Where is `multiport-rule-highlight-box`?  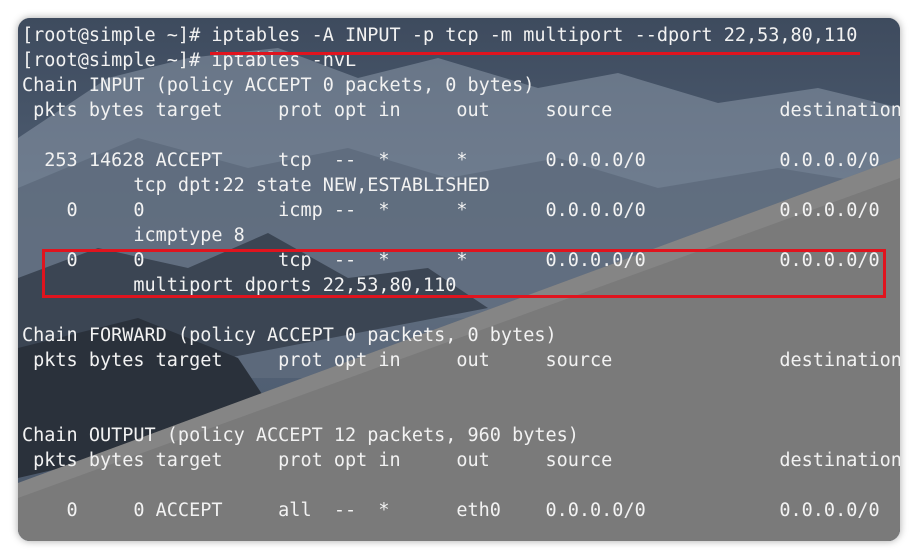 multiport-rule-highlight-box is located at coordinates (464, 273).